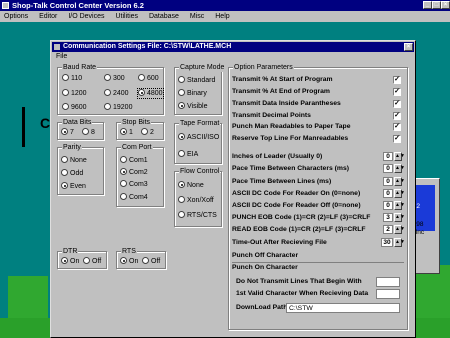 Image resolution: width=450 pixels, height=338 pixels. I want to click on read-eob-input: 2, so click(388, 229).